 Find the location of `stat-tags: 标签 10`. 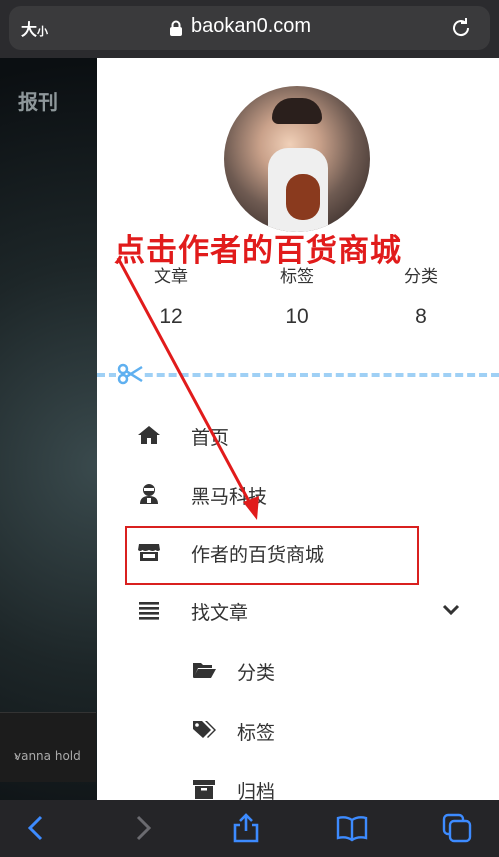

stat-tags: 标签 10 is located at coordinates (297, 295).